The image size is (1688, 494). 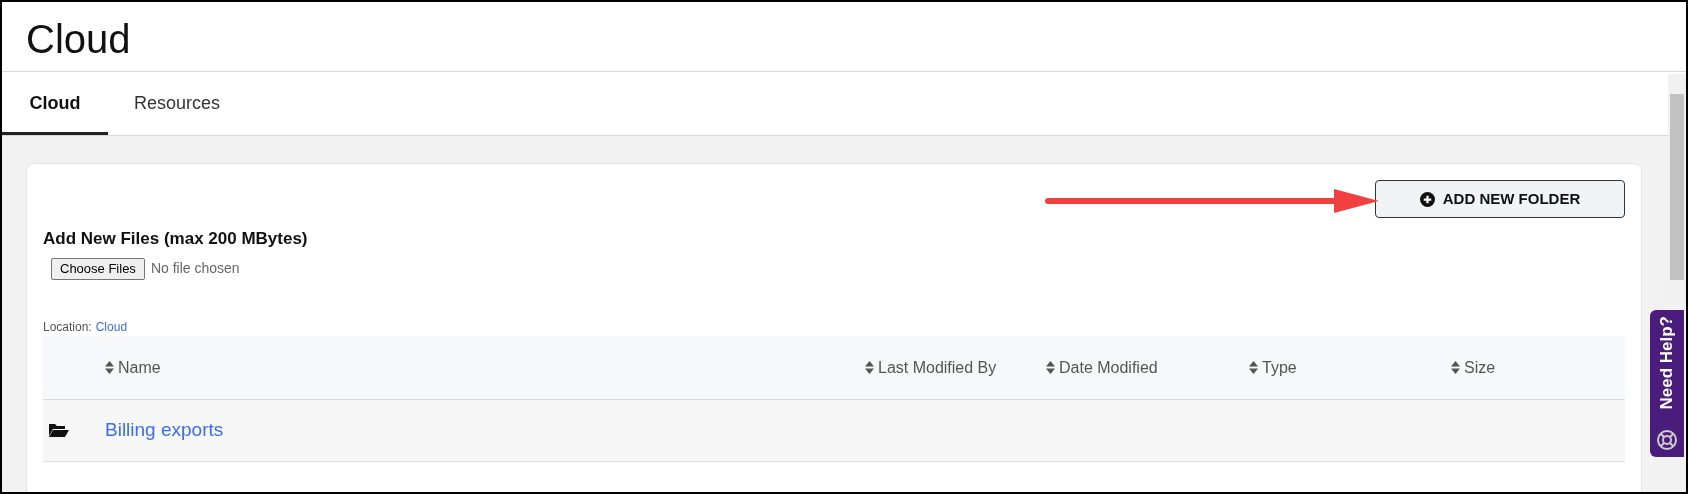 I want to click on column-header: Type, so click(x=1273, y=367).